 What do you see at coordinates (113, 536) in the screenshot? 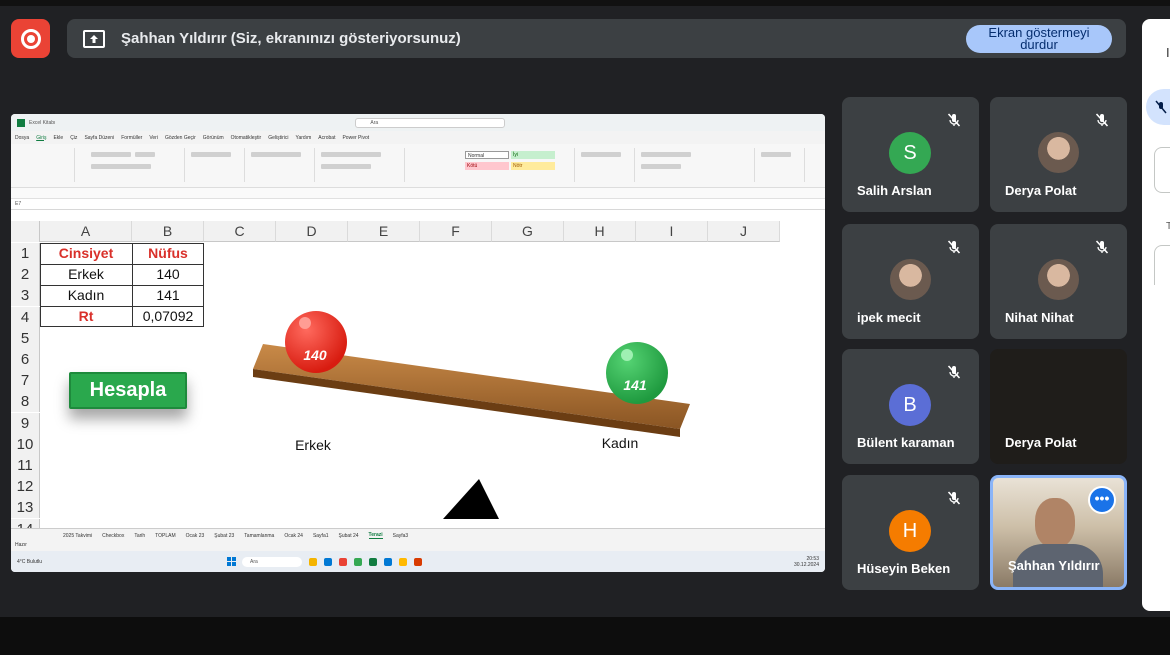
I see `sheet-tab: Checkbox` at bounding box center [113, 536].